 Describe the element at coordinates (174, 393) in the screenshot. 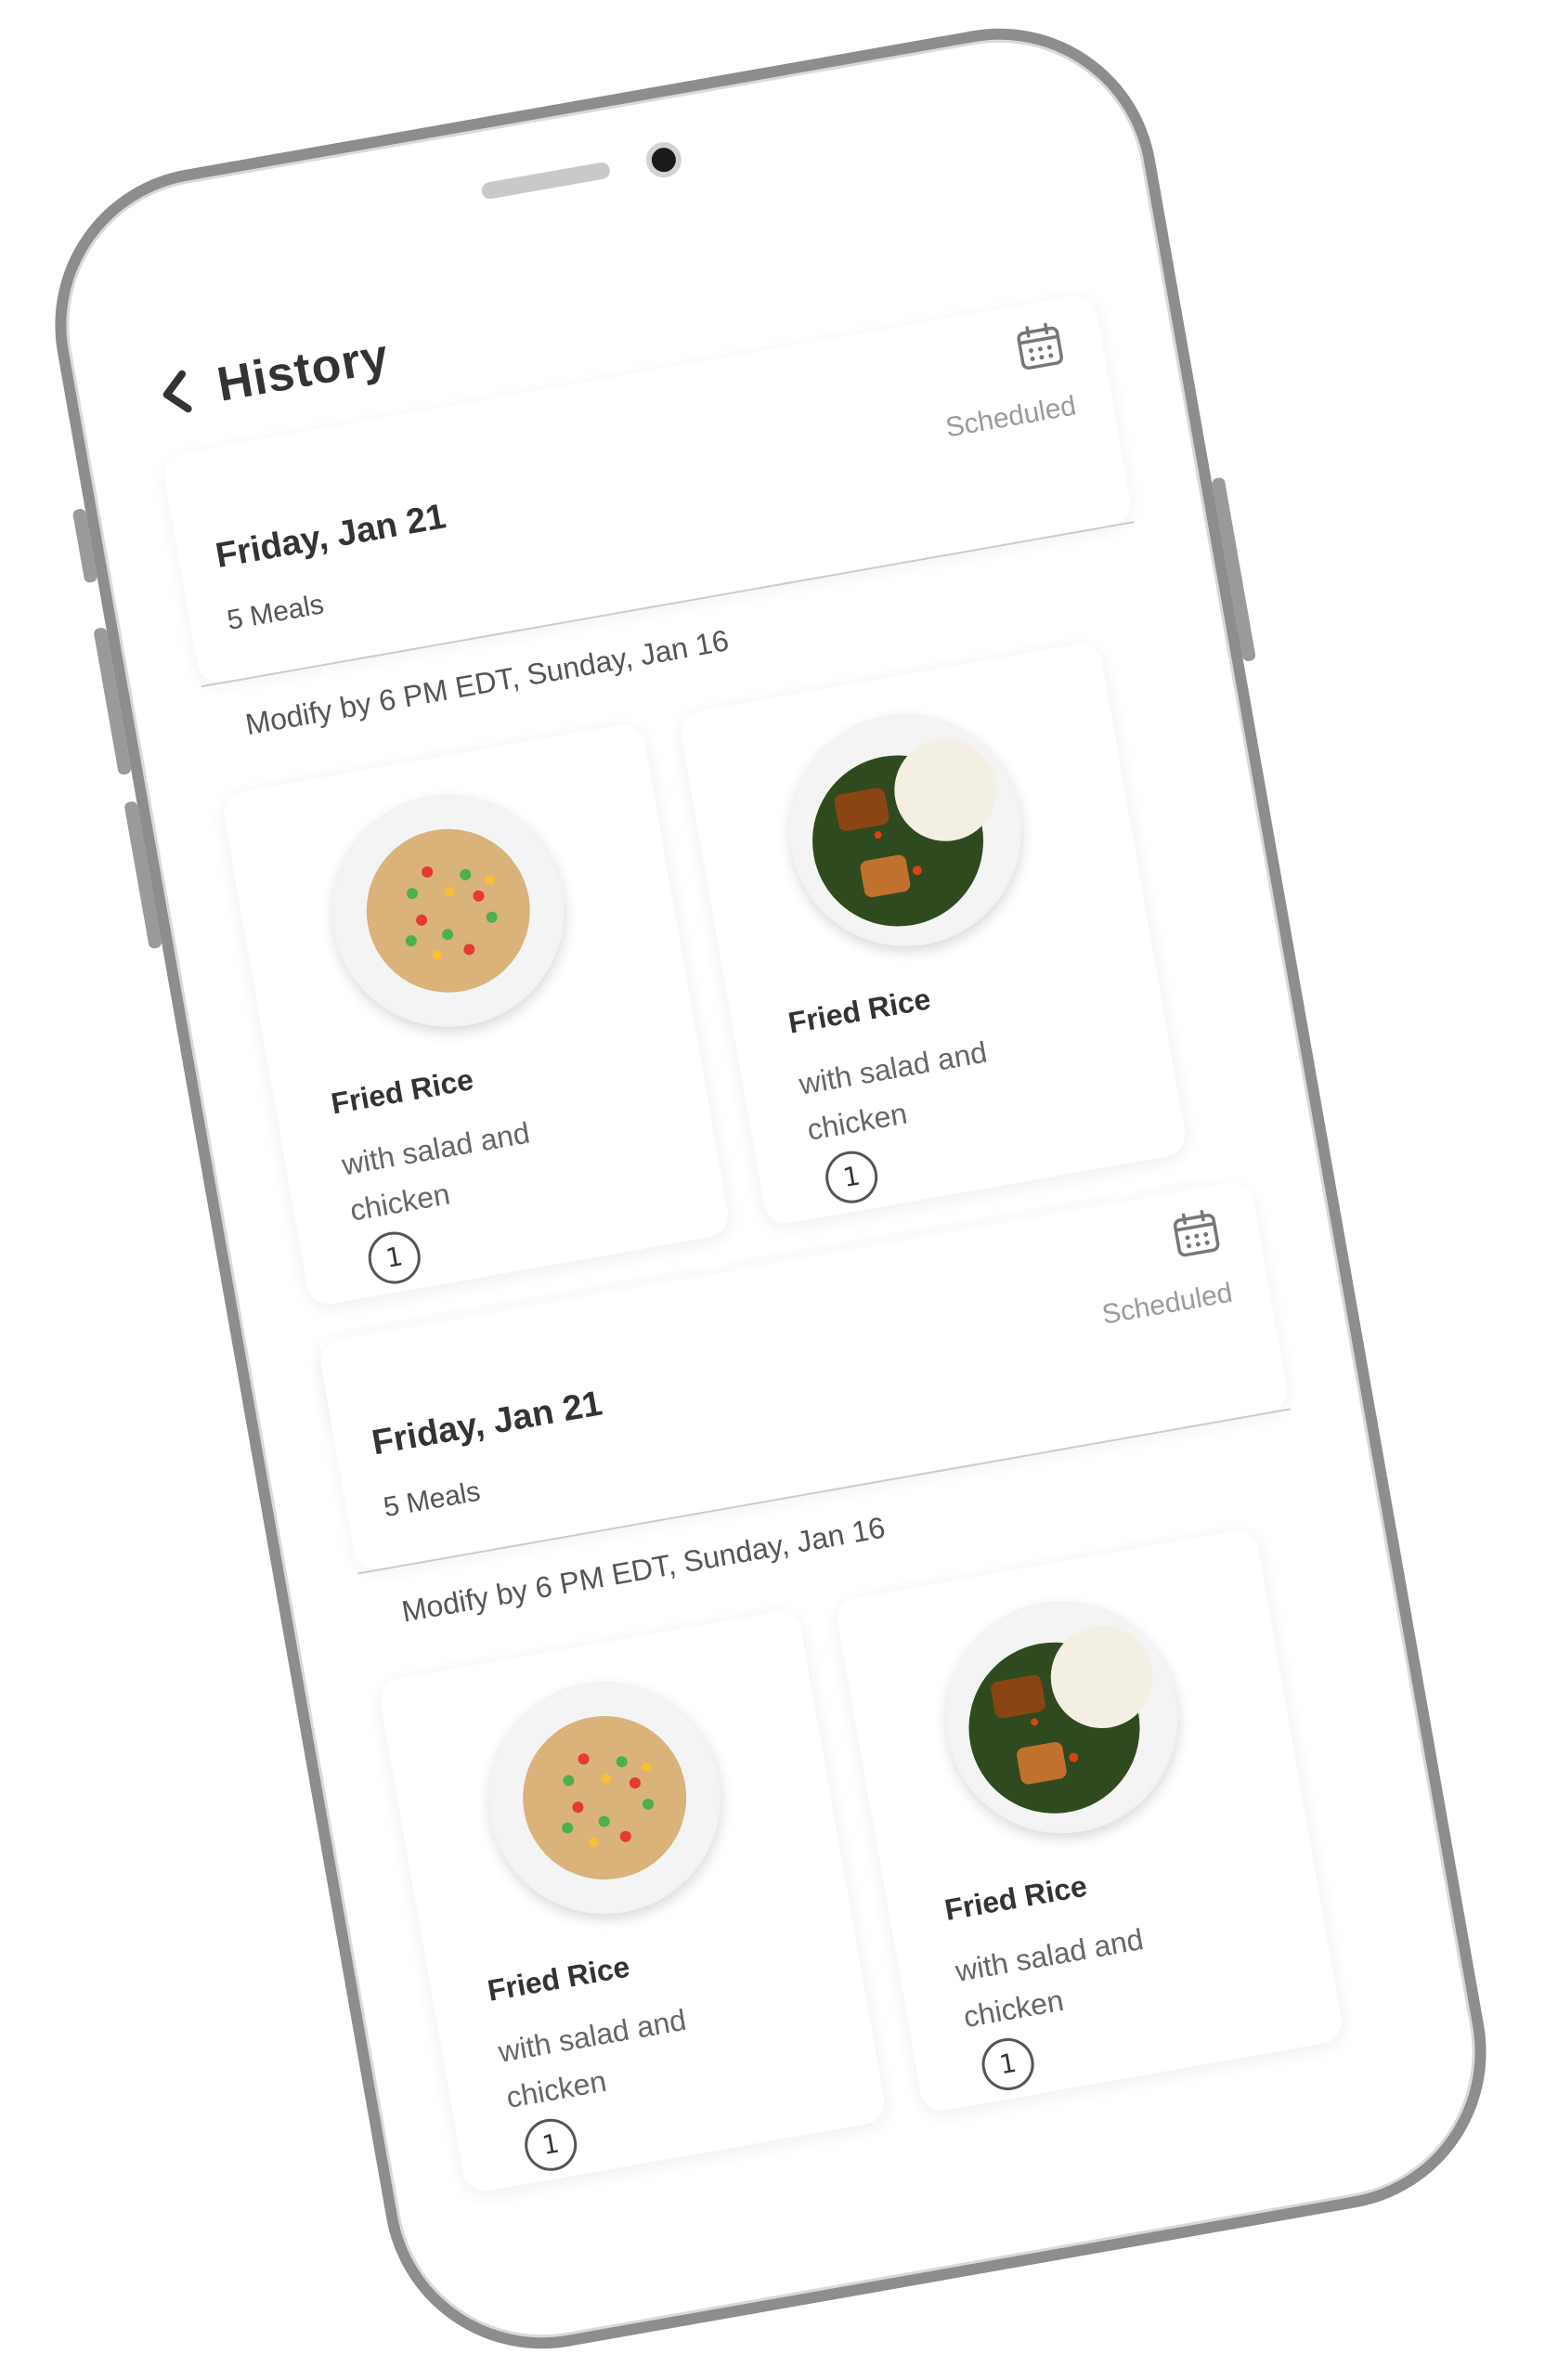

I see `chevron-left-icon` at that location.